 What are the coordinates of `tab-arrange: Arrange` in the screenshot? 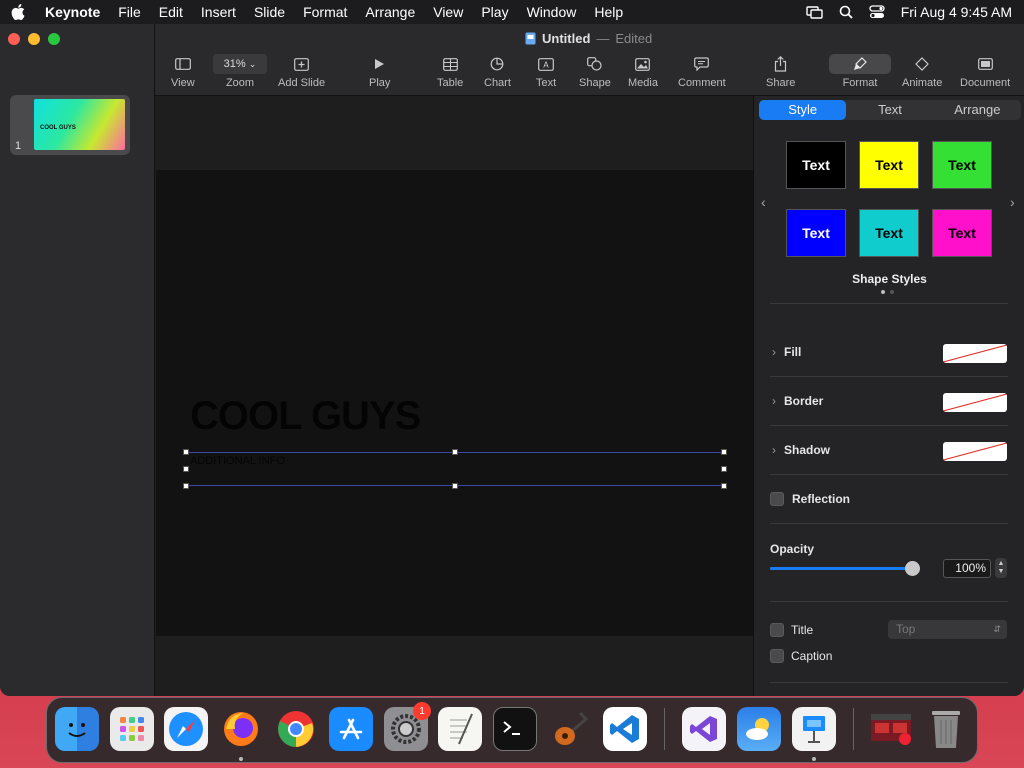 It's located at (977, 110).